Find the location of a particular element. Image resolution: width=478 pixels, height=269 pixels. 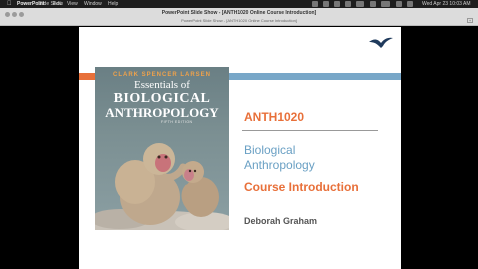

course-code: ANTH1020 is located at coordinates (274, 117).